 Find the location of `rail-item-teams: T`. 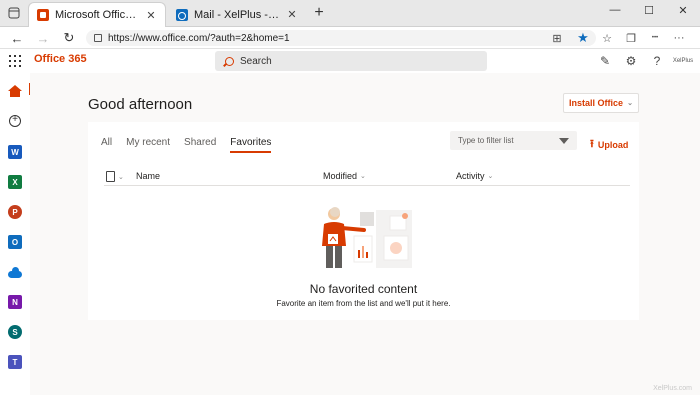

rail-item-teams: T is located at coordinates (15, 362).